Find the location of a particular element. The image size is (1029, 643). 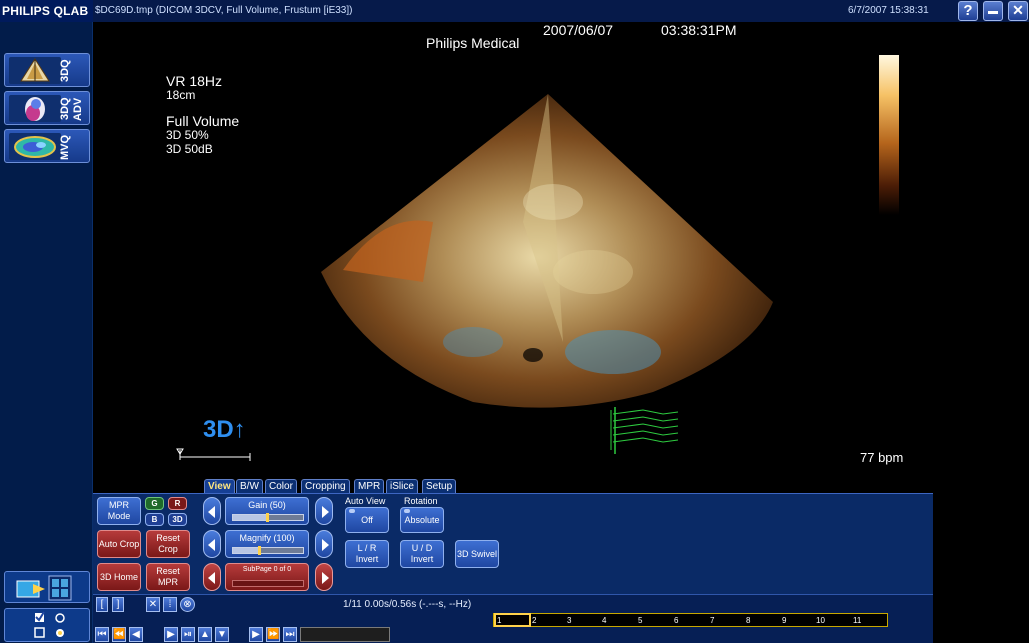

3d-heart-icon is located at coordinates (35, 70).